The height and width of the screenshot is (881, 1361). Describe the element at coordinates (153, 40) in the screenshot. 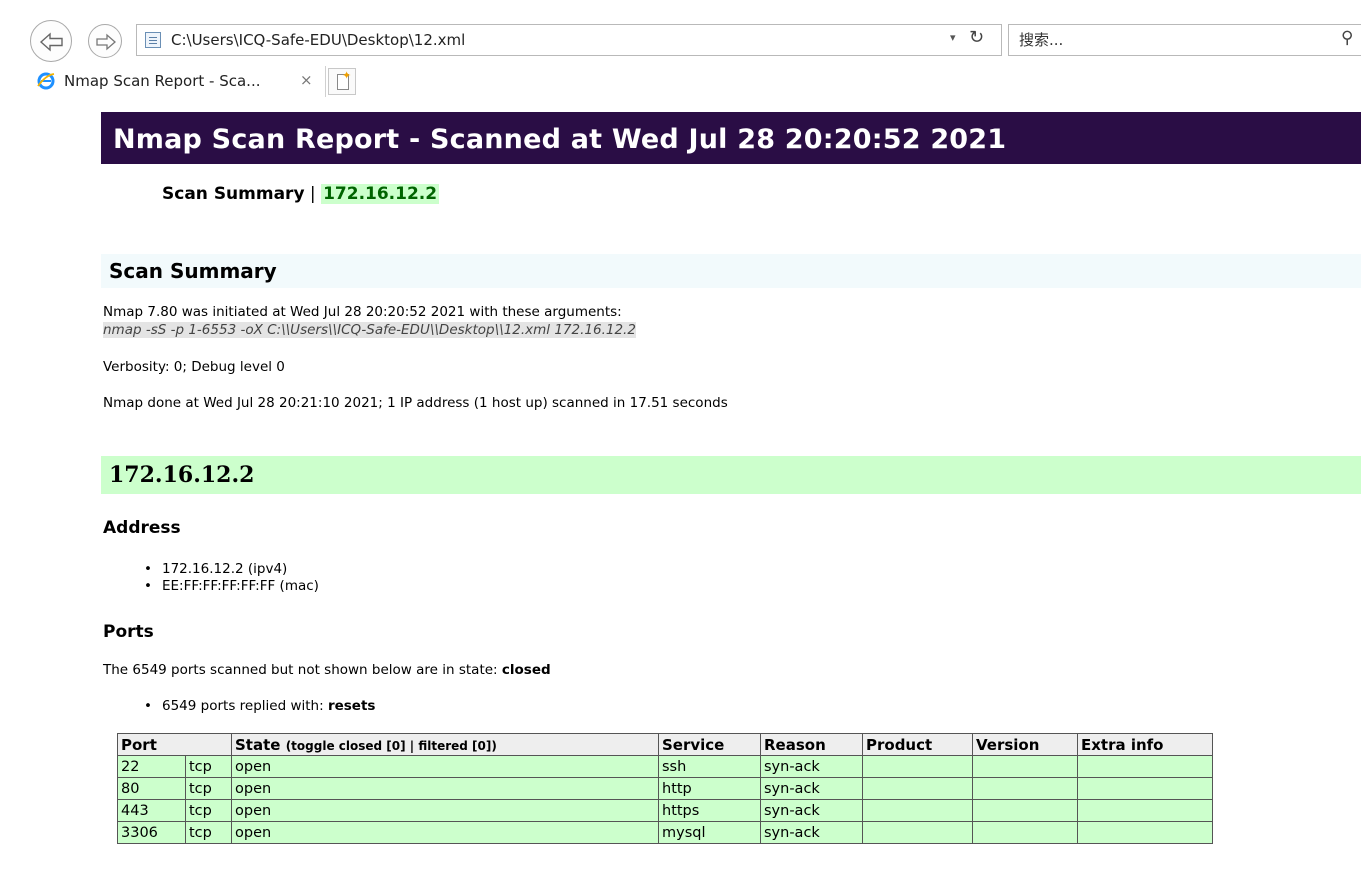

I see `page-icon` at that location.